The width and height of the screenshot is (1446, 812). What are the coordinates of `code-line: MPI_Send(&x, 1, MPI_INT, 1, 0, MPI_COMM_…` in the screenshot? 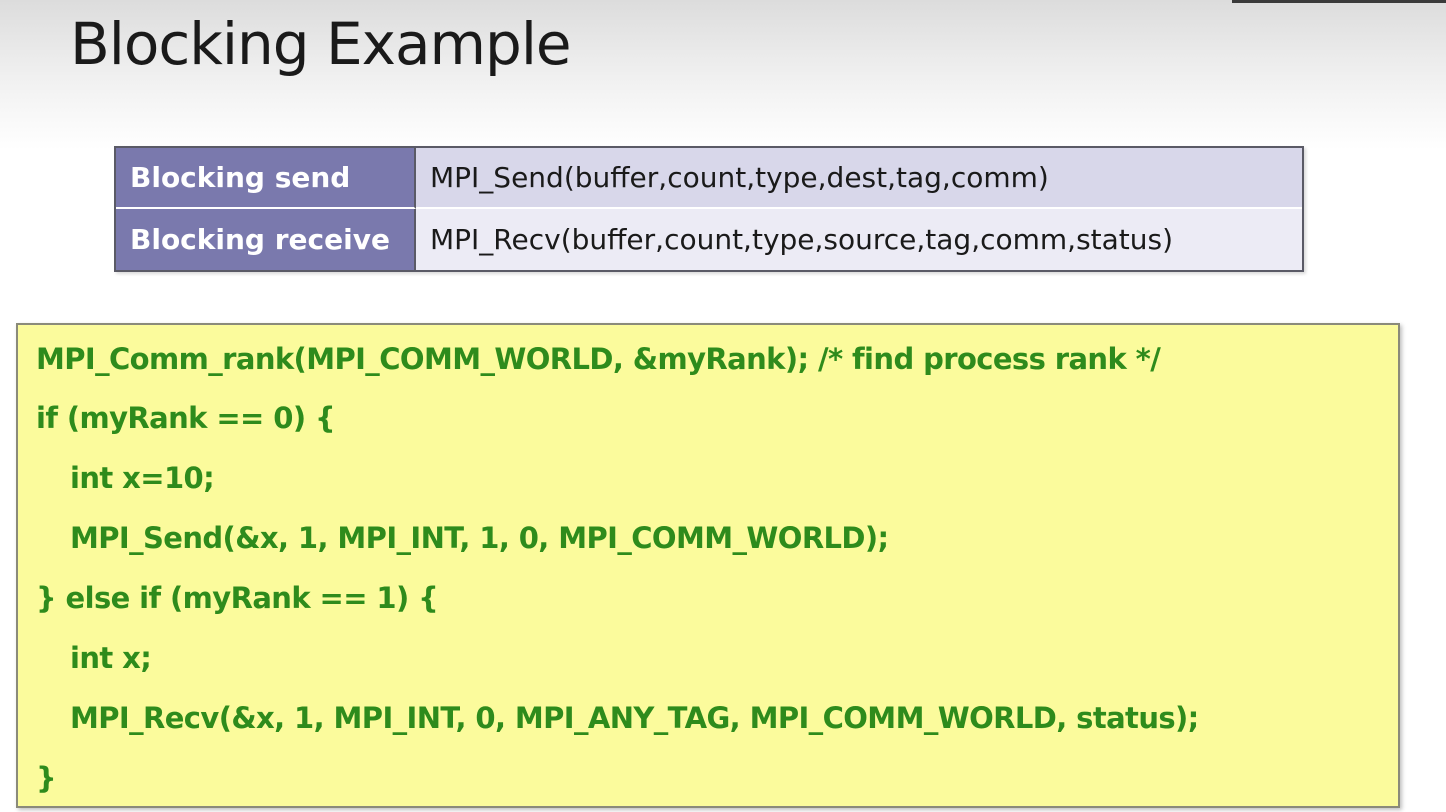 It's located at (479, 538).